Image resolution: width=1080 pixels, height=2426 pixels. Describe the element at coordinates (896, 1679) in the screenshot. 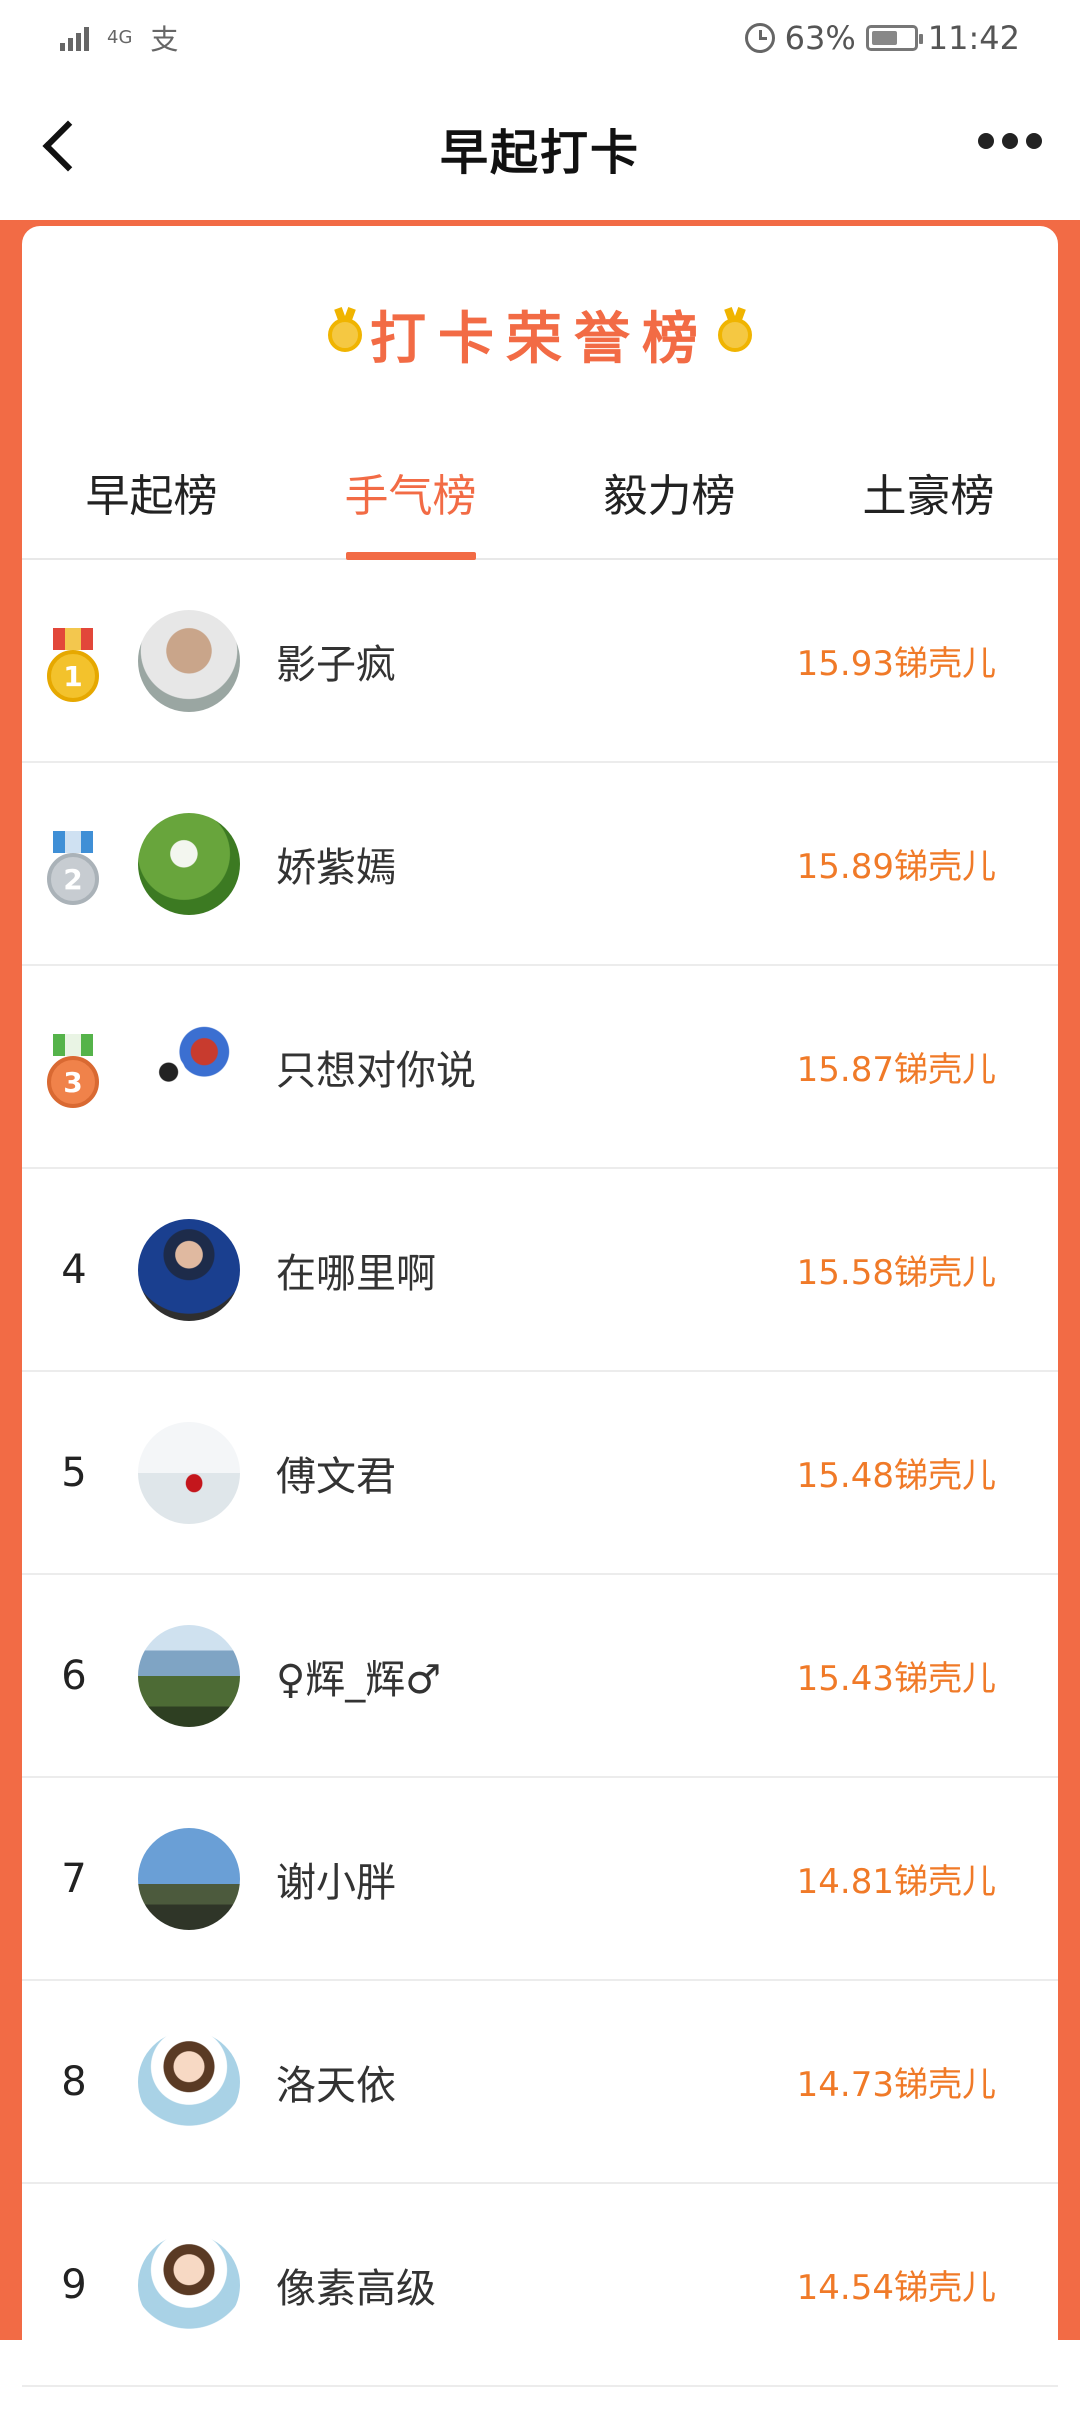

I see `score-value: 15.43锑壳儿` at that location.